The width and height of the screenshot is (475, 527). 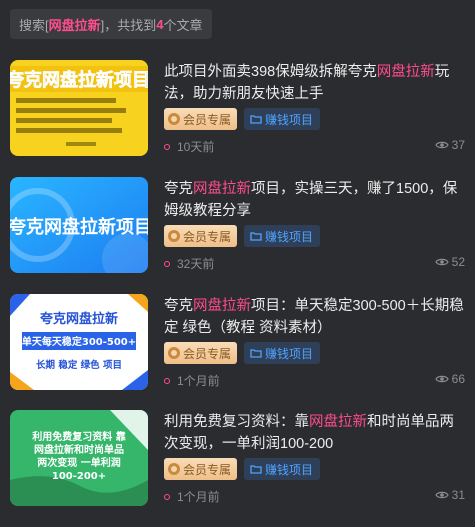 What do you see at coordinates (128, 25) in the screenshot?
I see `search-middle: ]，共找到` at bounding box center [128, 25].